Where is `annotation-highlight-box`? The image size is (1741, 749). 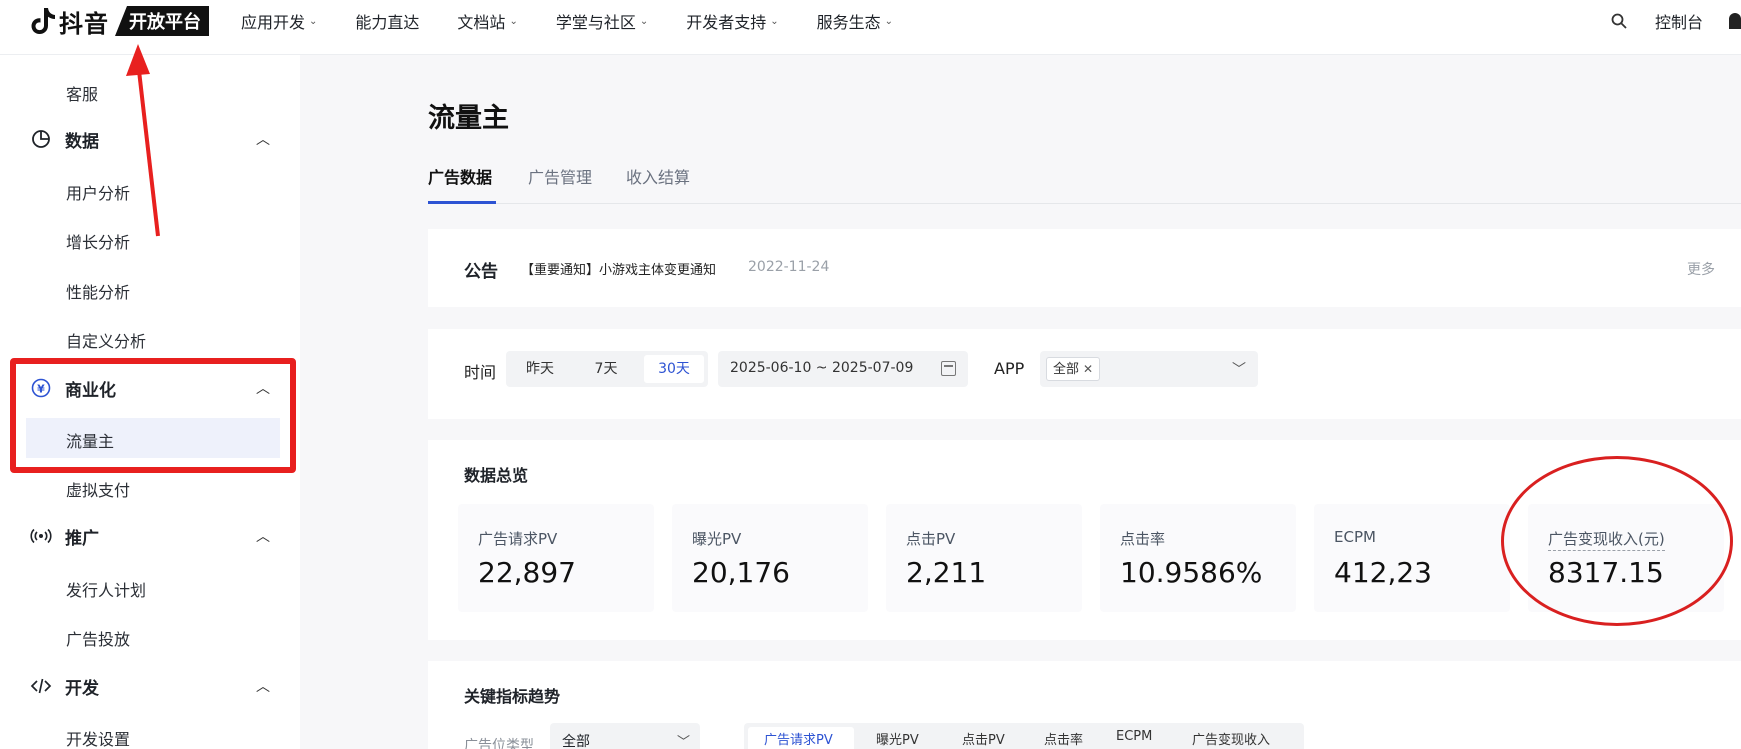 annotation-highlight-box is located at coordinates (153, 415).